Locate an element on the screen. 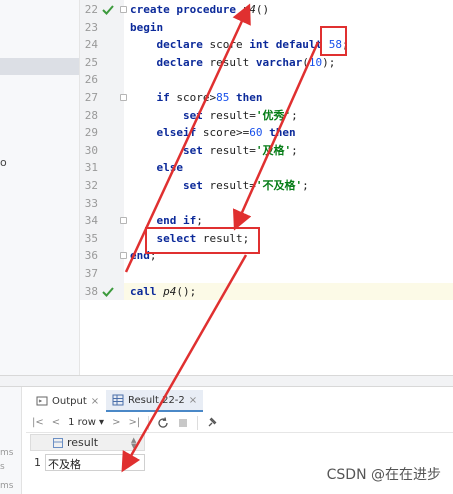 This screenshot has height=494, width=453. annotation-box-default-value is located at coordinates (333, 41).